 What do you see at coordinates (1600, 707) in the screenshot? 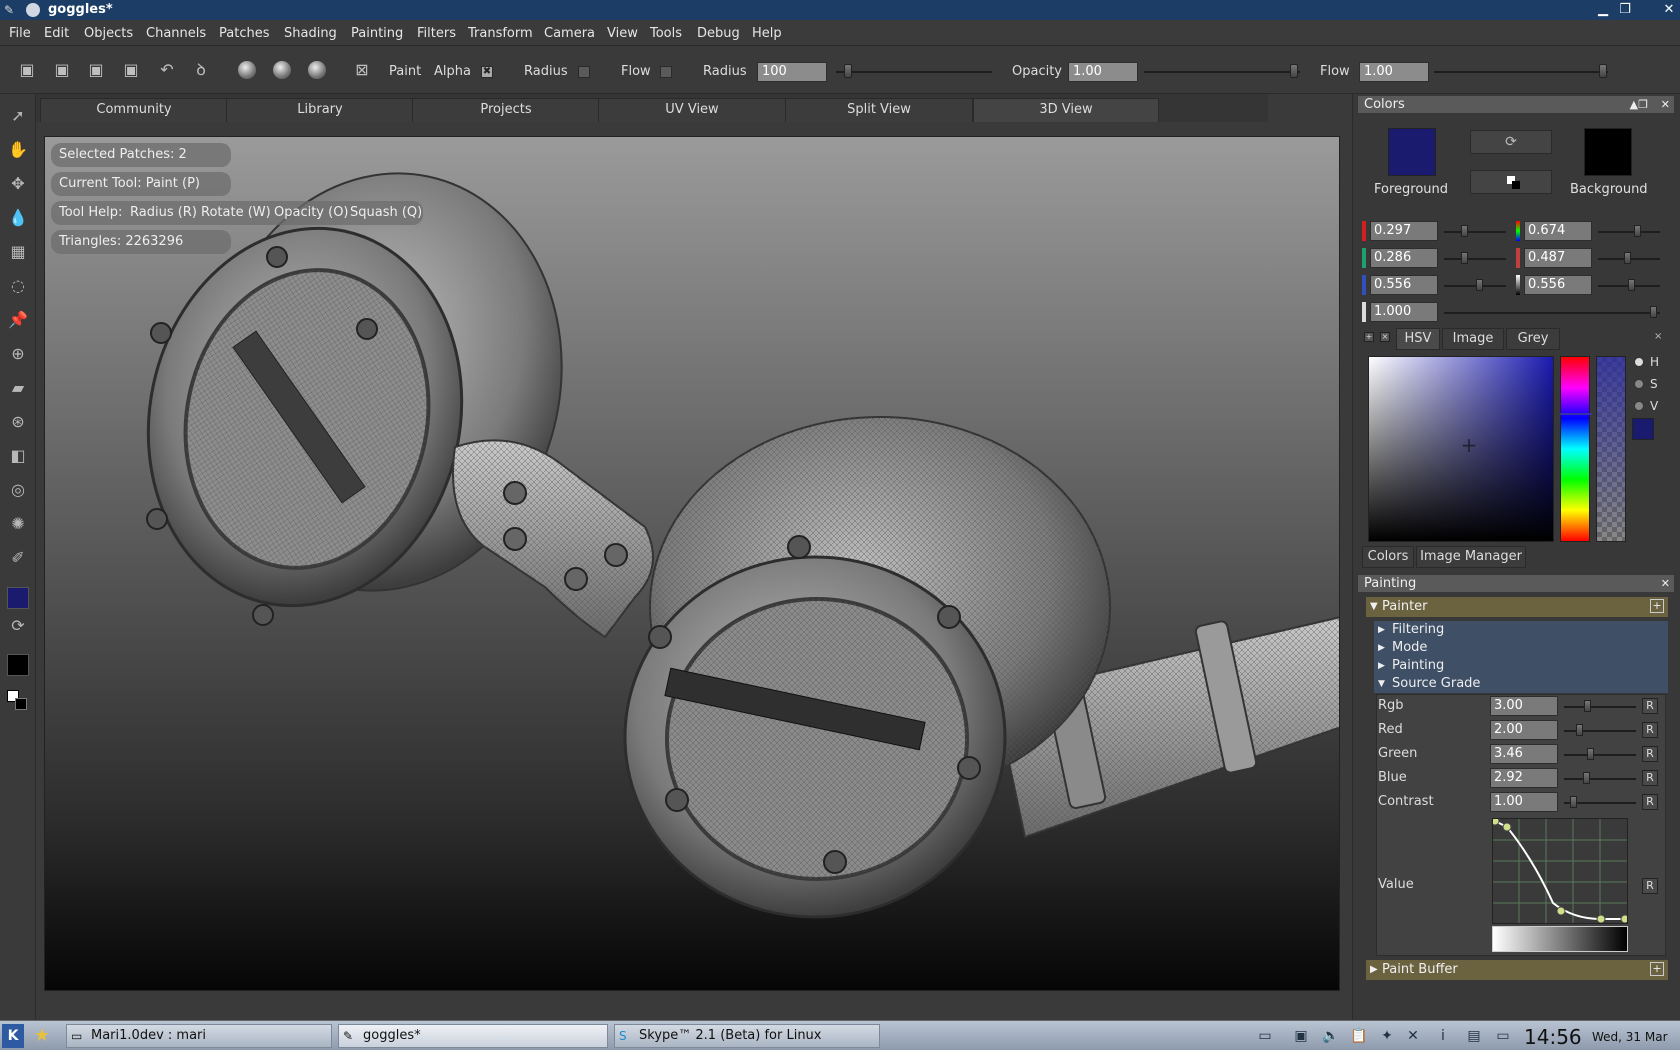
I see `grade-rgb-track` at bounding box center [1600, 707].